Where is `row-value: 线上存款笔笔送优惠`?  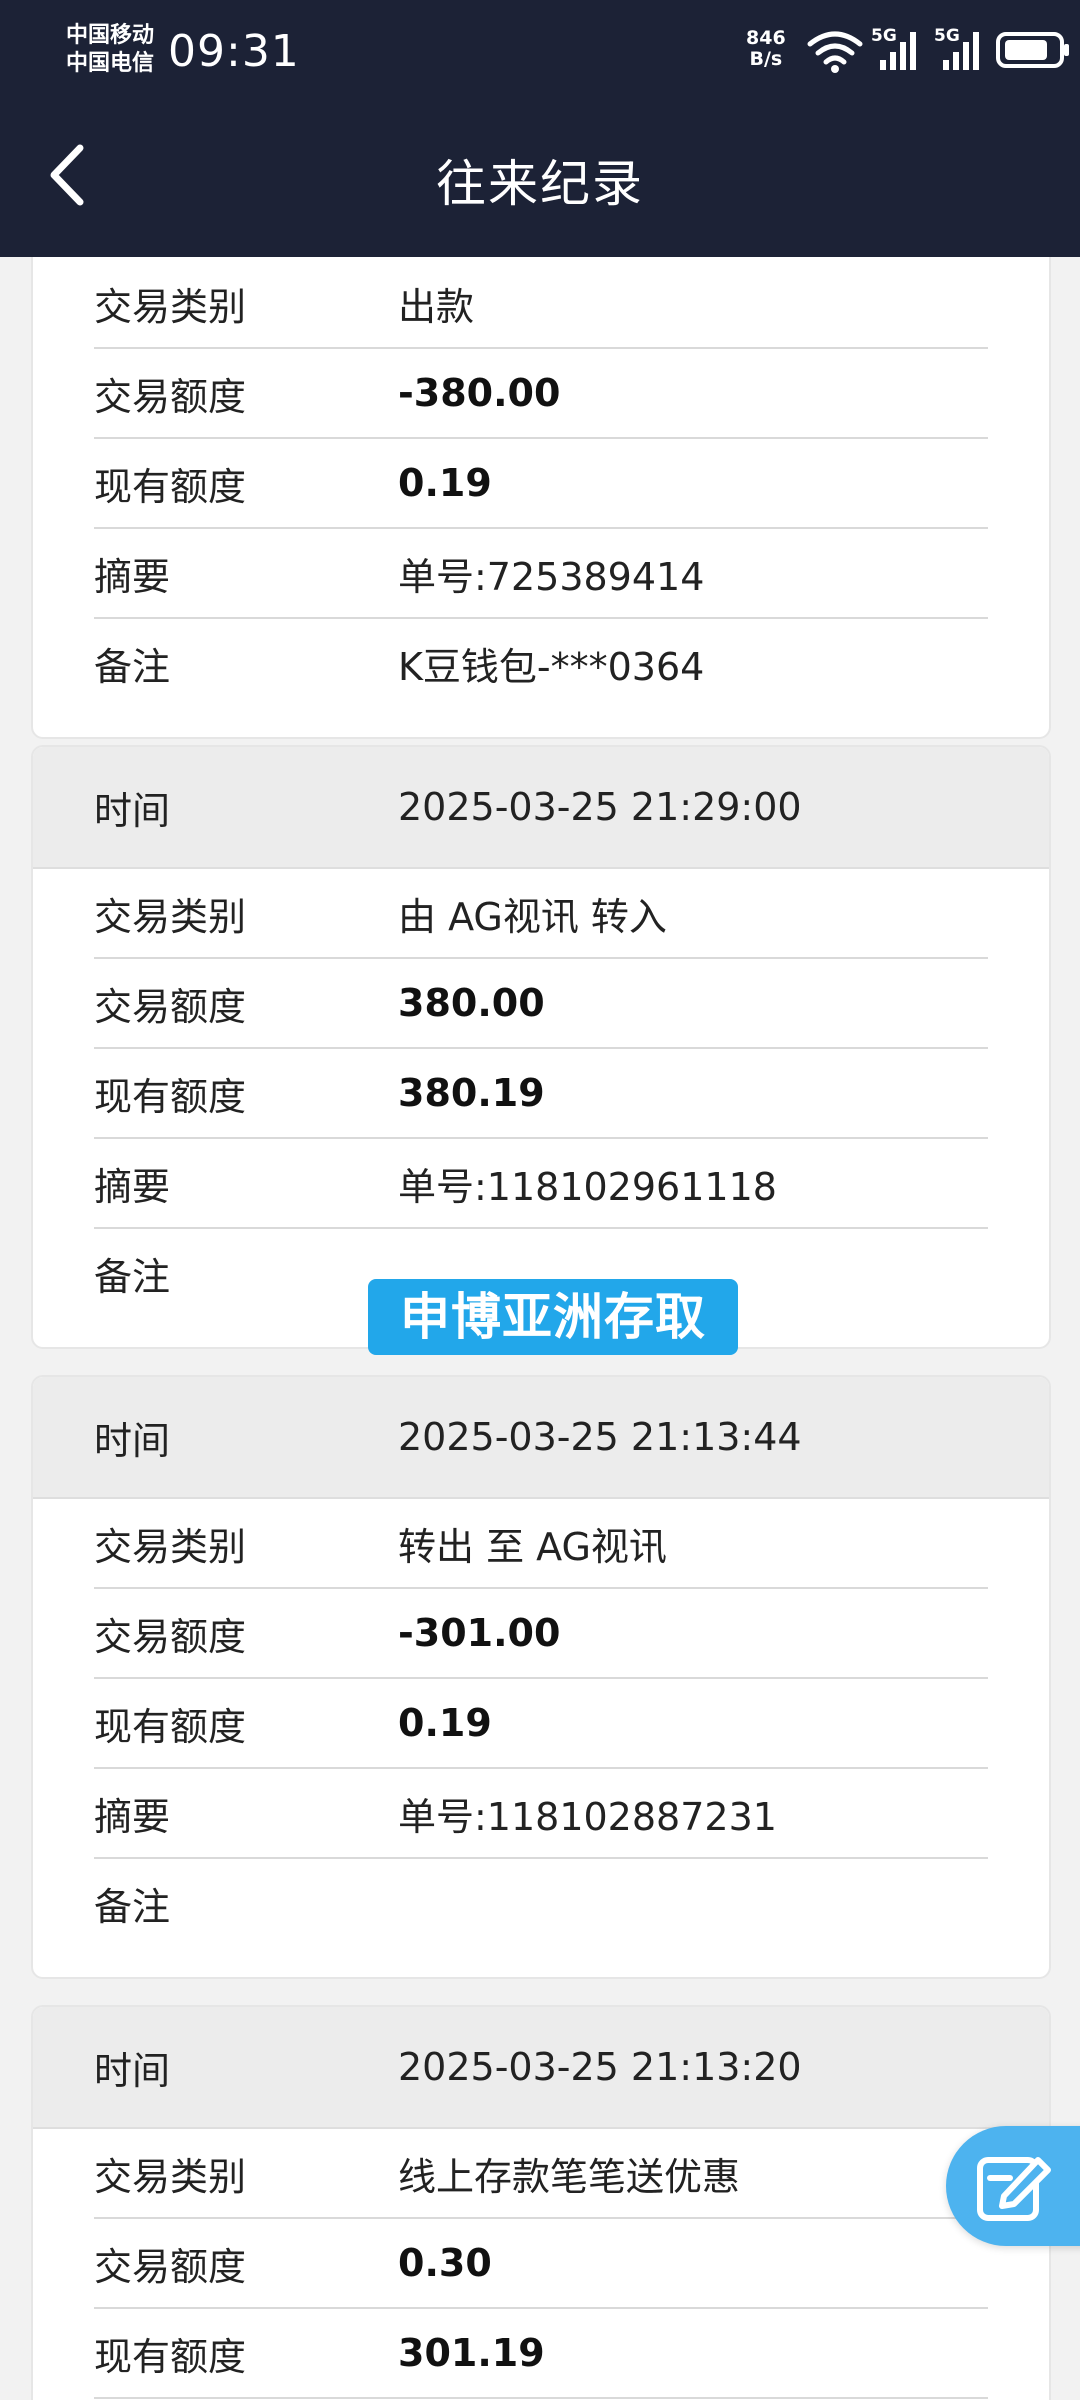 row-value: 线上存款笔笔送优惠 is located at coordinates (569, 2176).